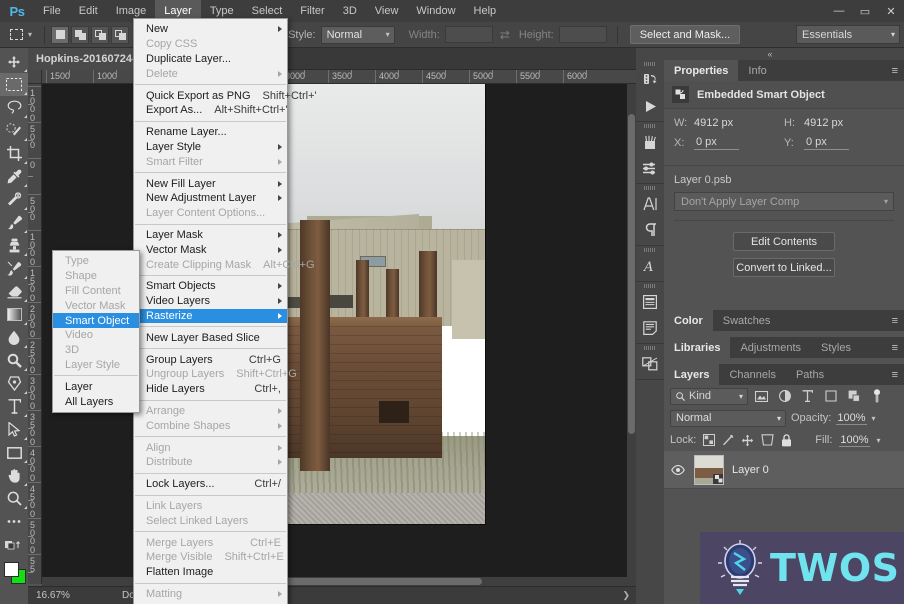  I want to click on tab-properties: Properties, so click(701, 70).